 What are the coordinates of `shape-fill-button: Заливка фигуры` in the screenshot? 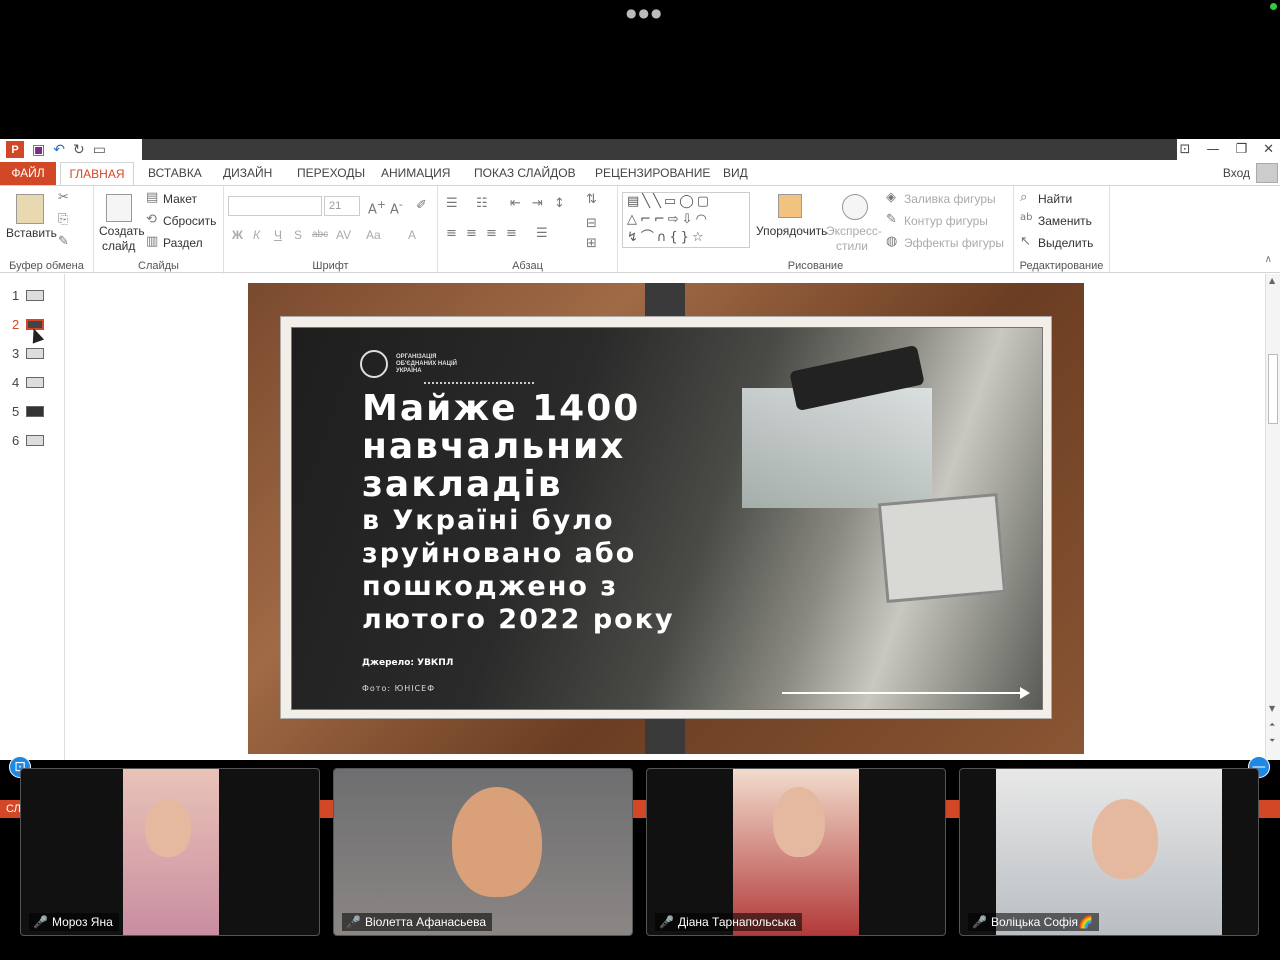 It's located at (950, 199).